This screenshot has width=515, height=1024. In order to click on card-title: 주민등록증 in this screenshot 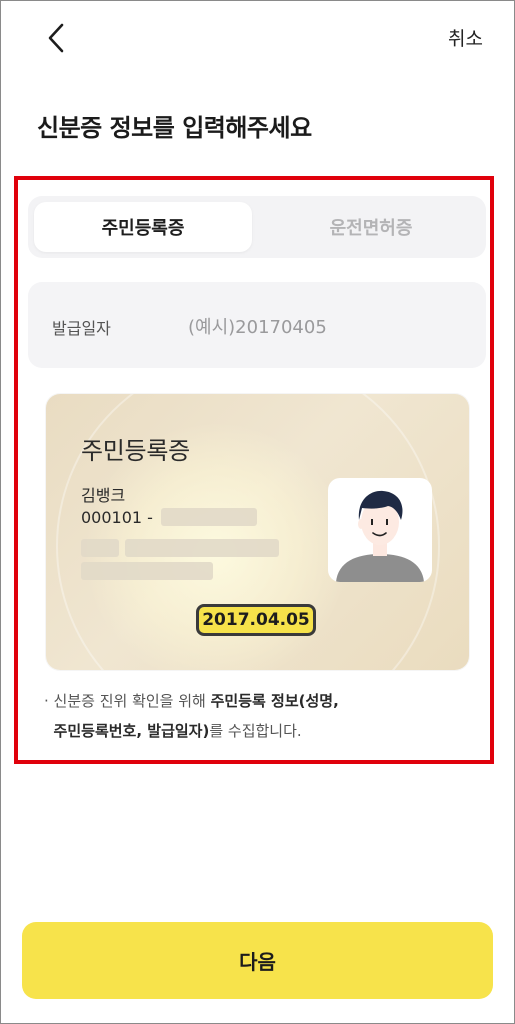, I will do `click(135, 451)`.